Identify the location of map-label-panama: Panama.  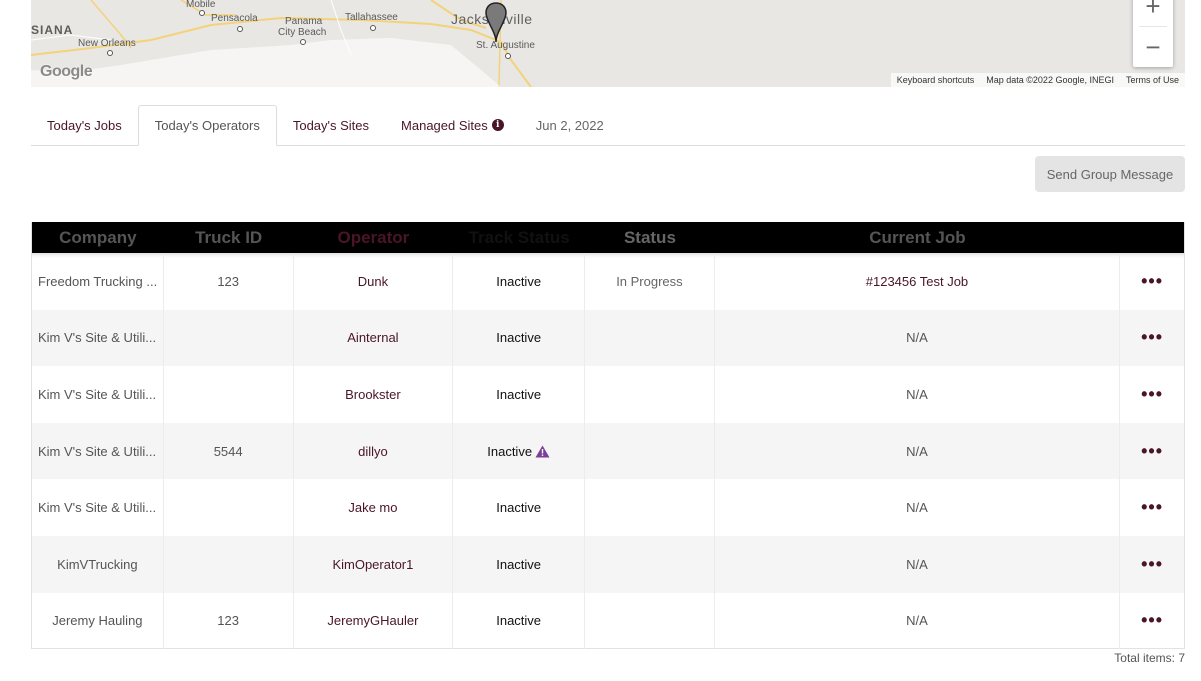
(304, 21).